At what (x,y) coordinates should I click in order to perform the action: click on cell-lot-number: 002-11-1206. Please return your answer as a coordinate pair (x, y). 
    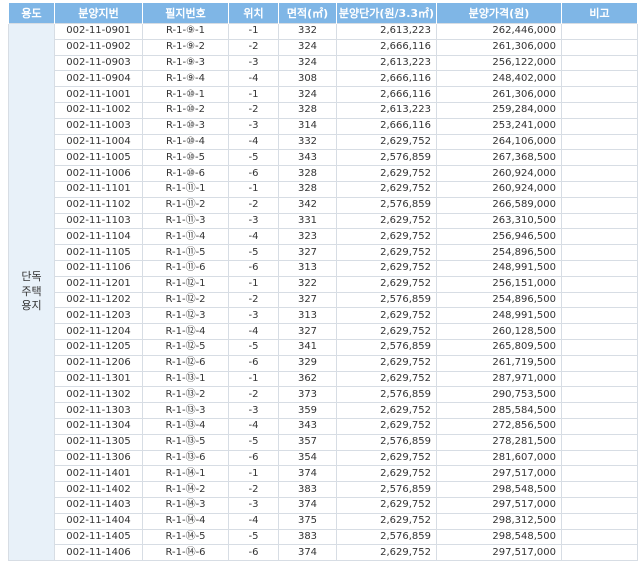
    Looking at the image, I should click on (98, 363).